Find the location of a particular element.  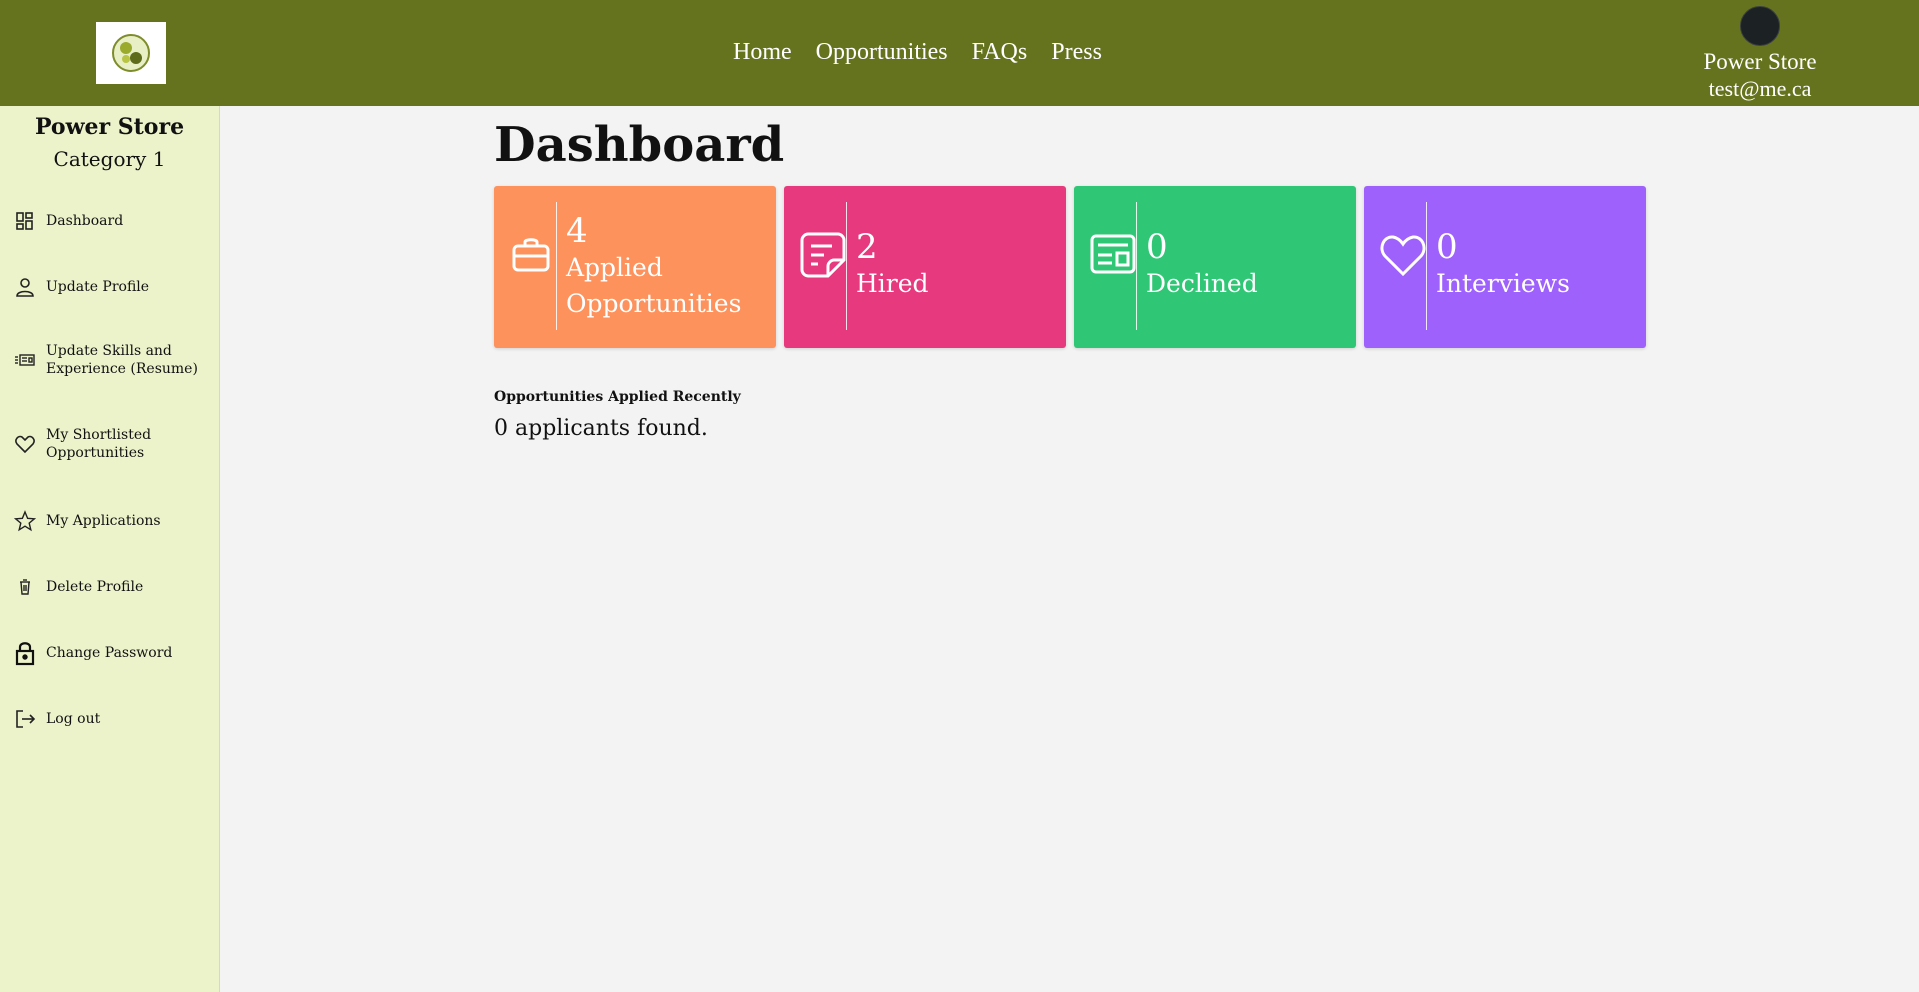

card-number: 4 is located at coordinates (577, 231).